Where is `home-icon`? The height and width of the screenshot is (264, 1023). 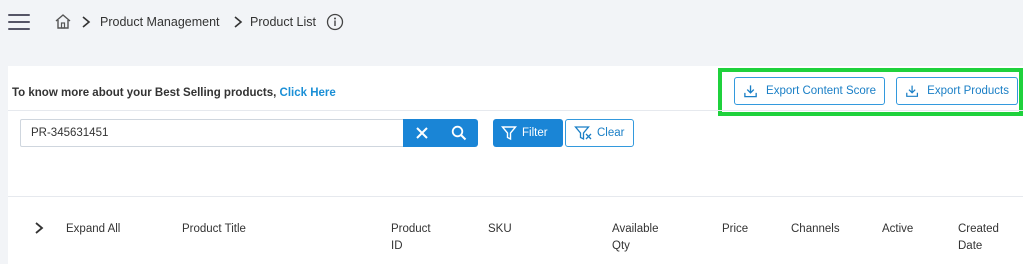 home-icon is located at coordinates (63, 22).